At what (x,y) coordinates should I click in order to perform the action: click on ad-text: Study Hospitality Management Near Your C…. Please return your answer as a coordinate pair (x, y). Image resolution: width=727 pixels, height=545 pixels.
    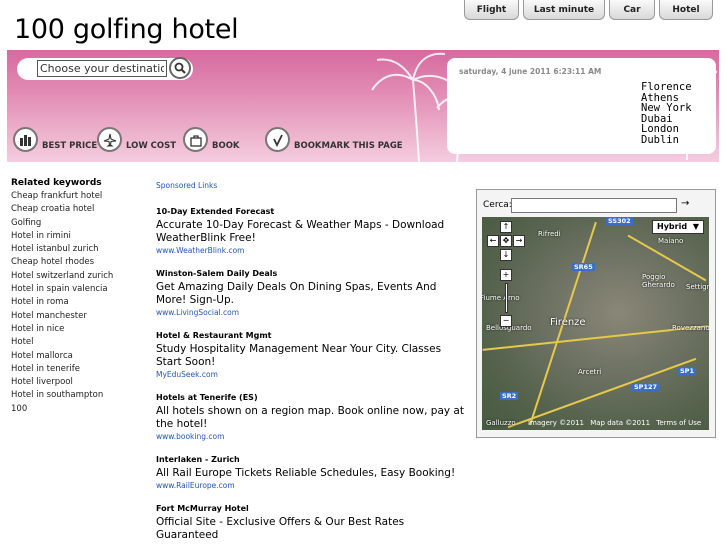
    Looking at the image, I should click on (299, 355).